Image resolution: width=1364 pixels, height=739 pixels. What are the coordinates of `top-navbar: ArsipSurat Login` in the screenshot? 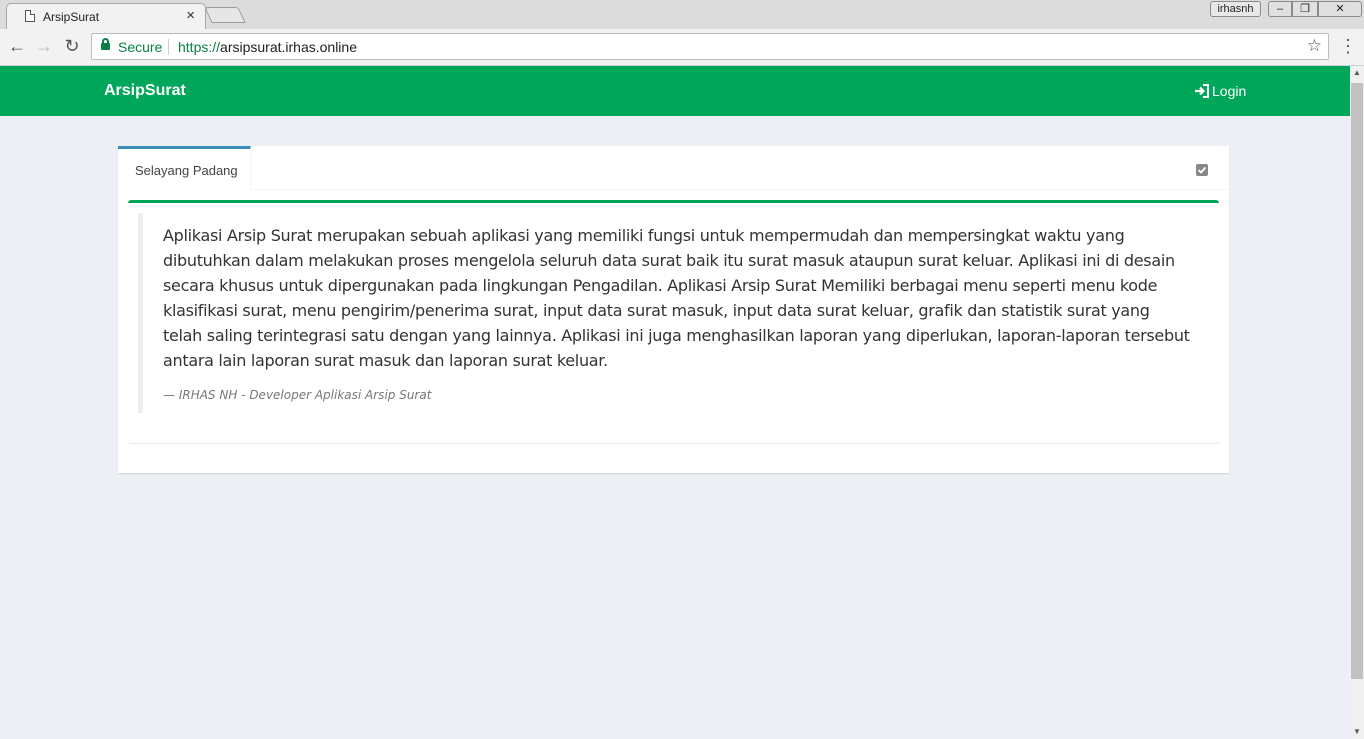 It's located at (675, 91).